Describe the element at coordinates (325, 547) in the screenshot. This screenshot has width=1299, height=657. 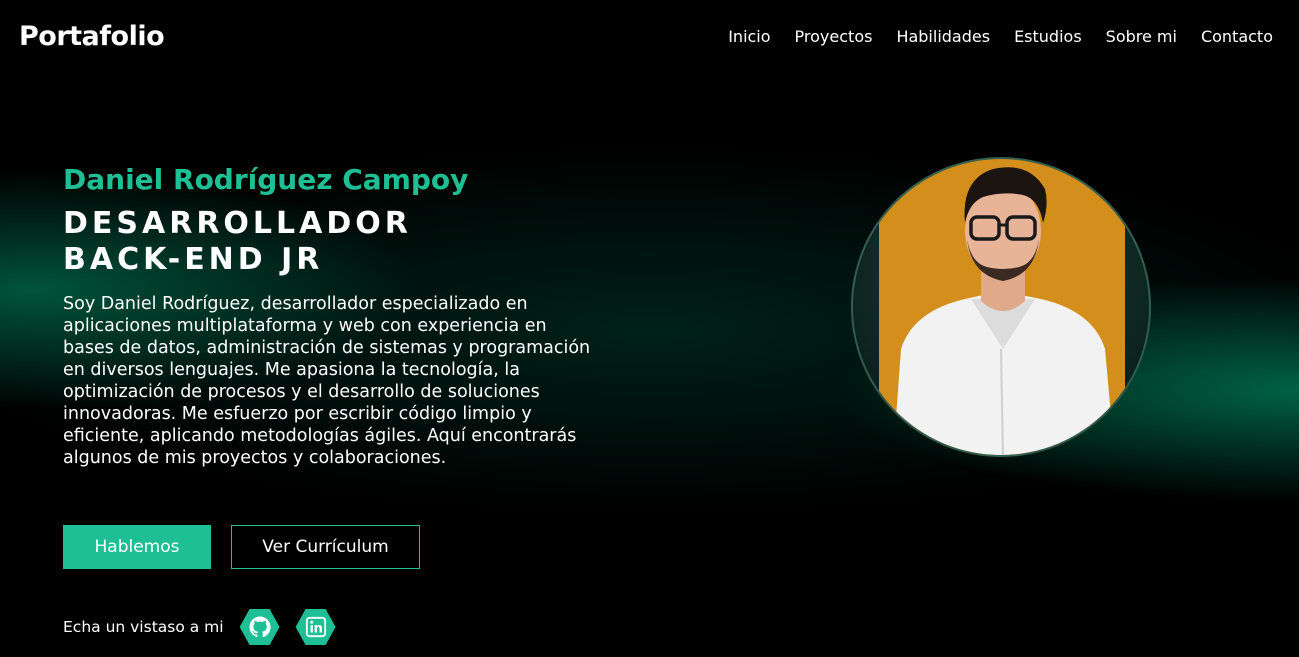
I see `ver-curriculum-button: Ver Currículum` at that location.